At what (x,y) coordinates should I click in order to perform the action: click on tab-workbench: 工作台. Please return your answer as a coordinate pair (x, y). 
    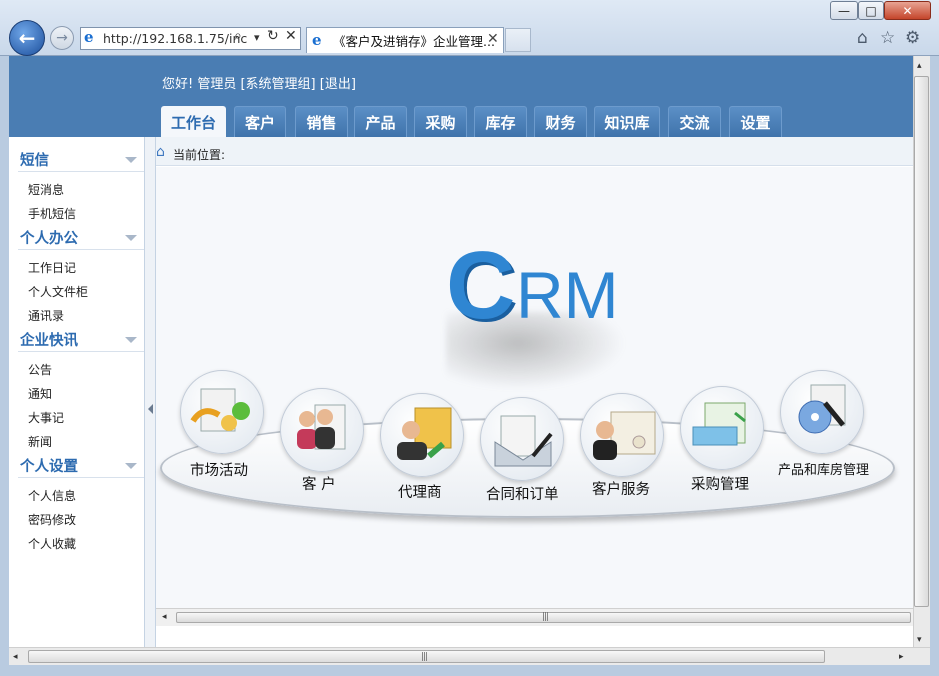
    Looking at the image, I should click on (193, 121).